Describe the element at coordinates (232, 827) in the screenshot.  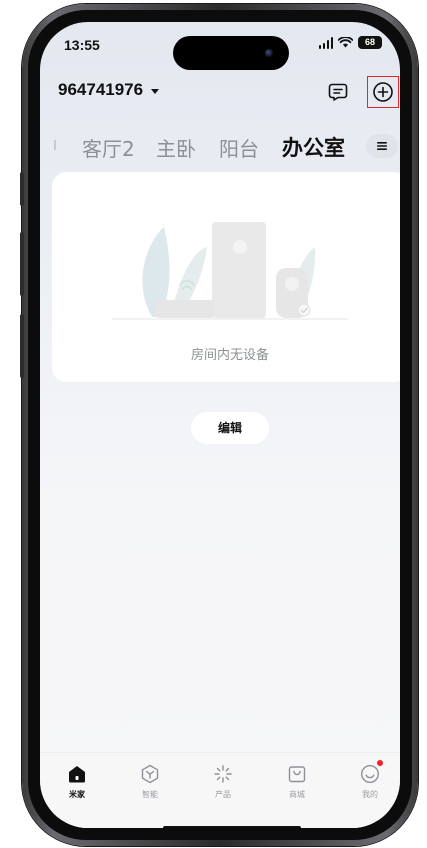
I see `home-indicator` at that location.